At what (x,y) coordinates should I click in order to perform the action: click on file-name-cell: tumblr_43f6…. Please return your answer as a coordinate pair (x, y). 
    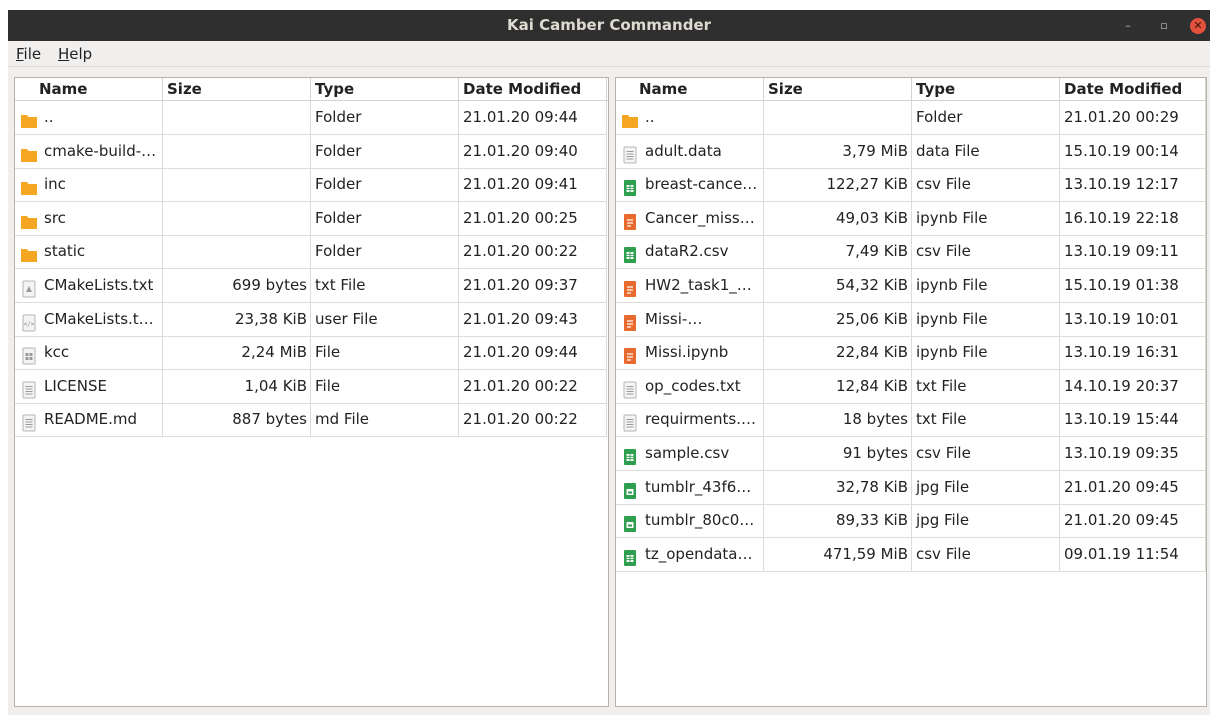
    Looking at the image, I should click on (690, 487).